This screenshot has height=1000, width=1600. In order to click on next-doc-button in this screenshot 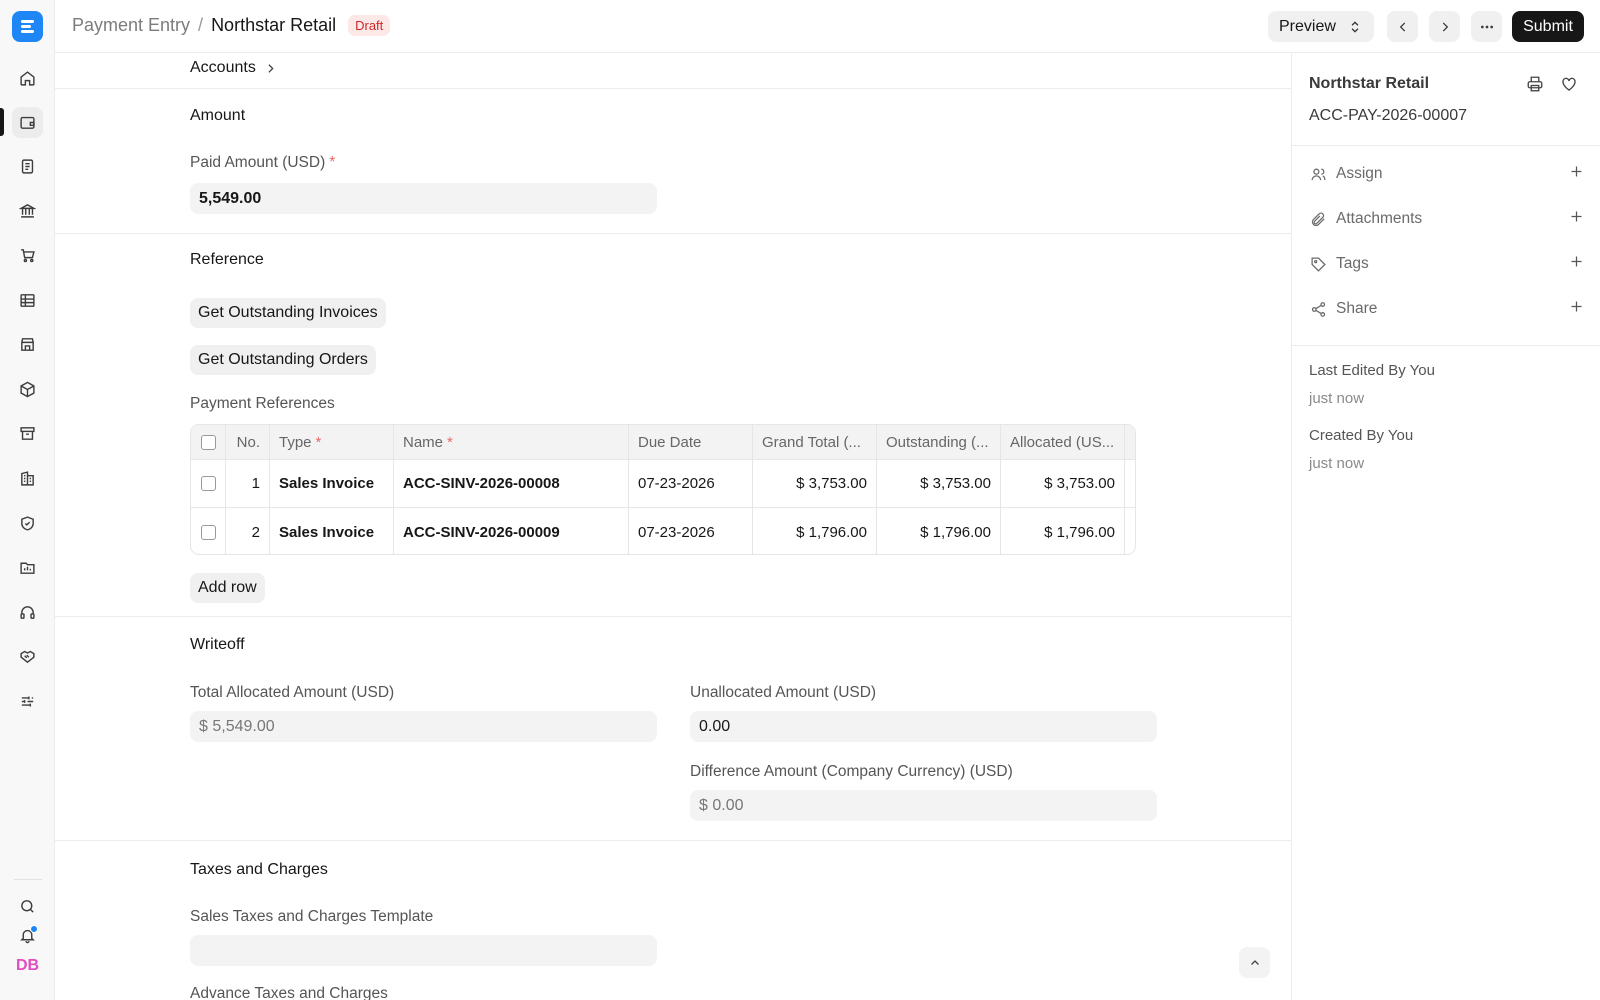, I will do `click(1444, 26)`.